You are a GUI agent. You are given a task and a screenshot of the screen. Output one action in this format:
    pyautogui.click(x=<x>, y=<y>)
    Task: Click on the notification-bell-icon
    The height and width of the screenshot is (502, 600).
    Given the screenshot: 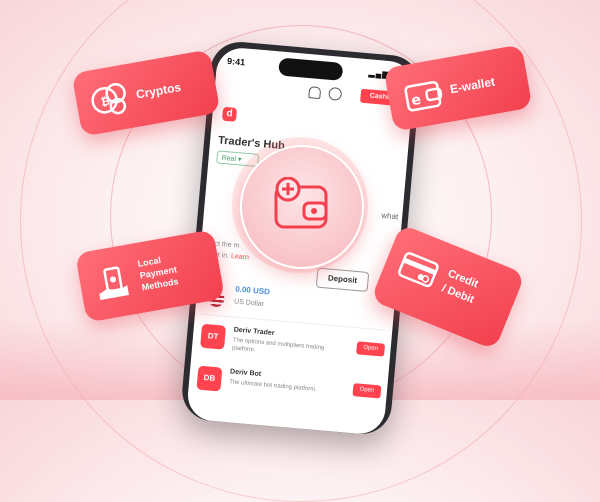 What is the action you would take?
    pyautogui.click(x=315, y=93)
    